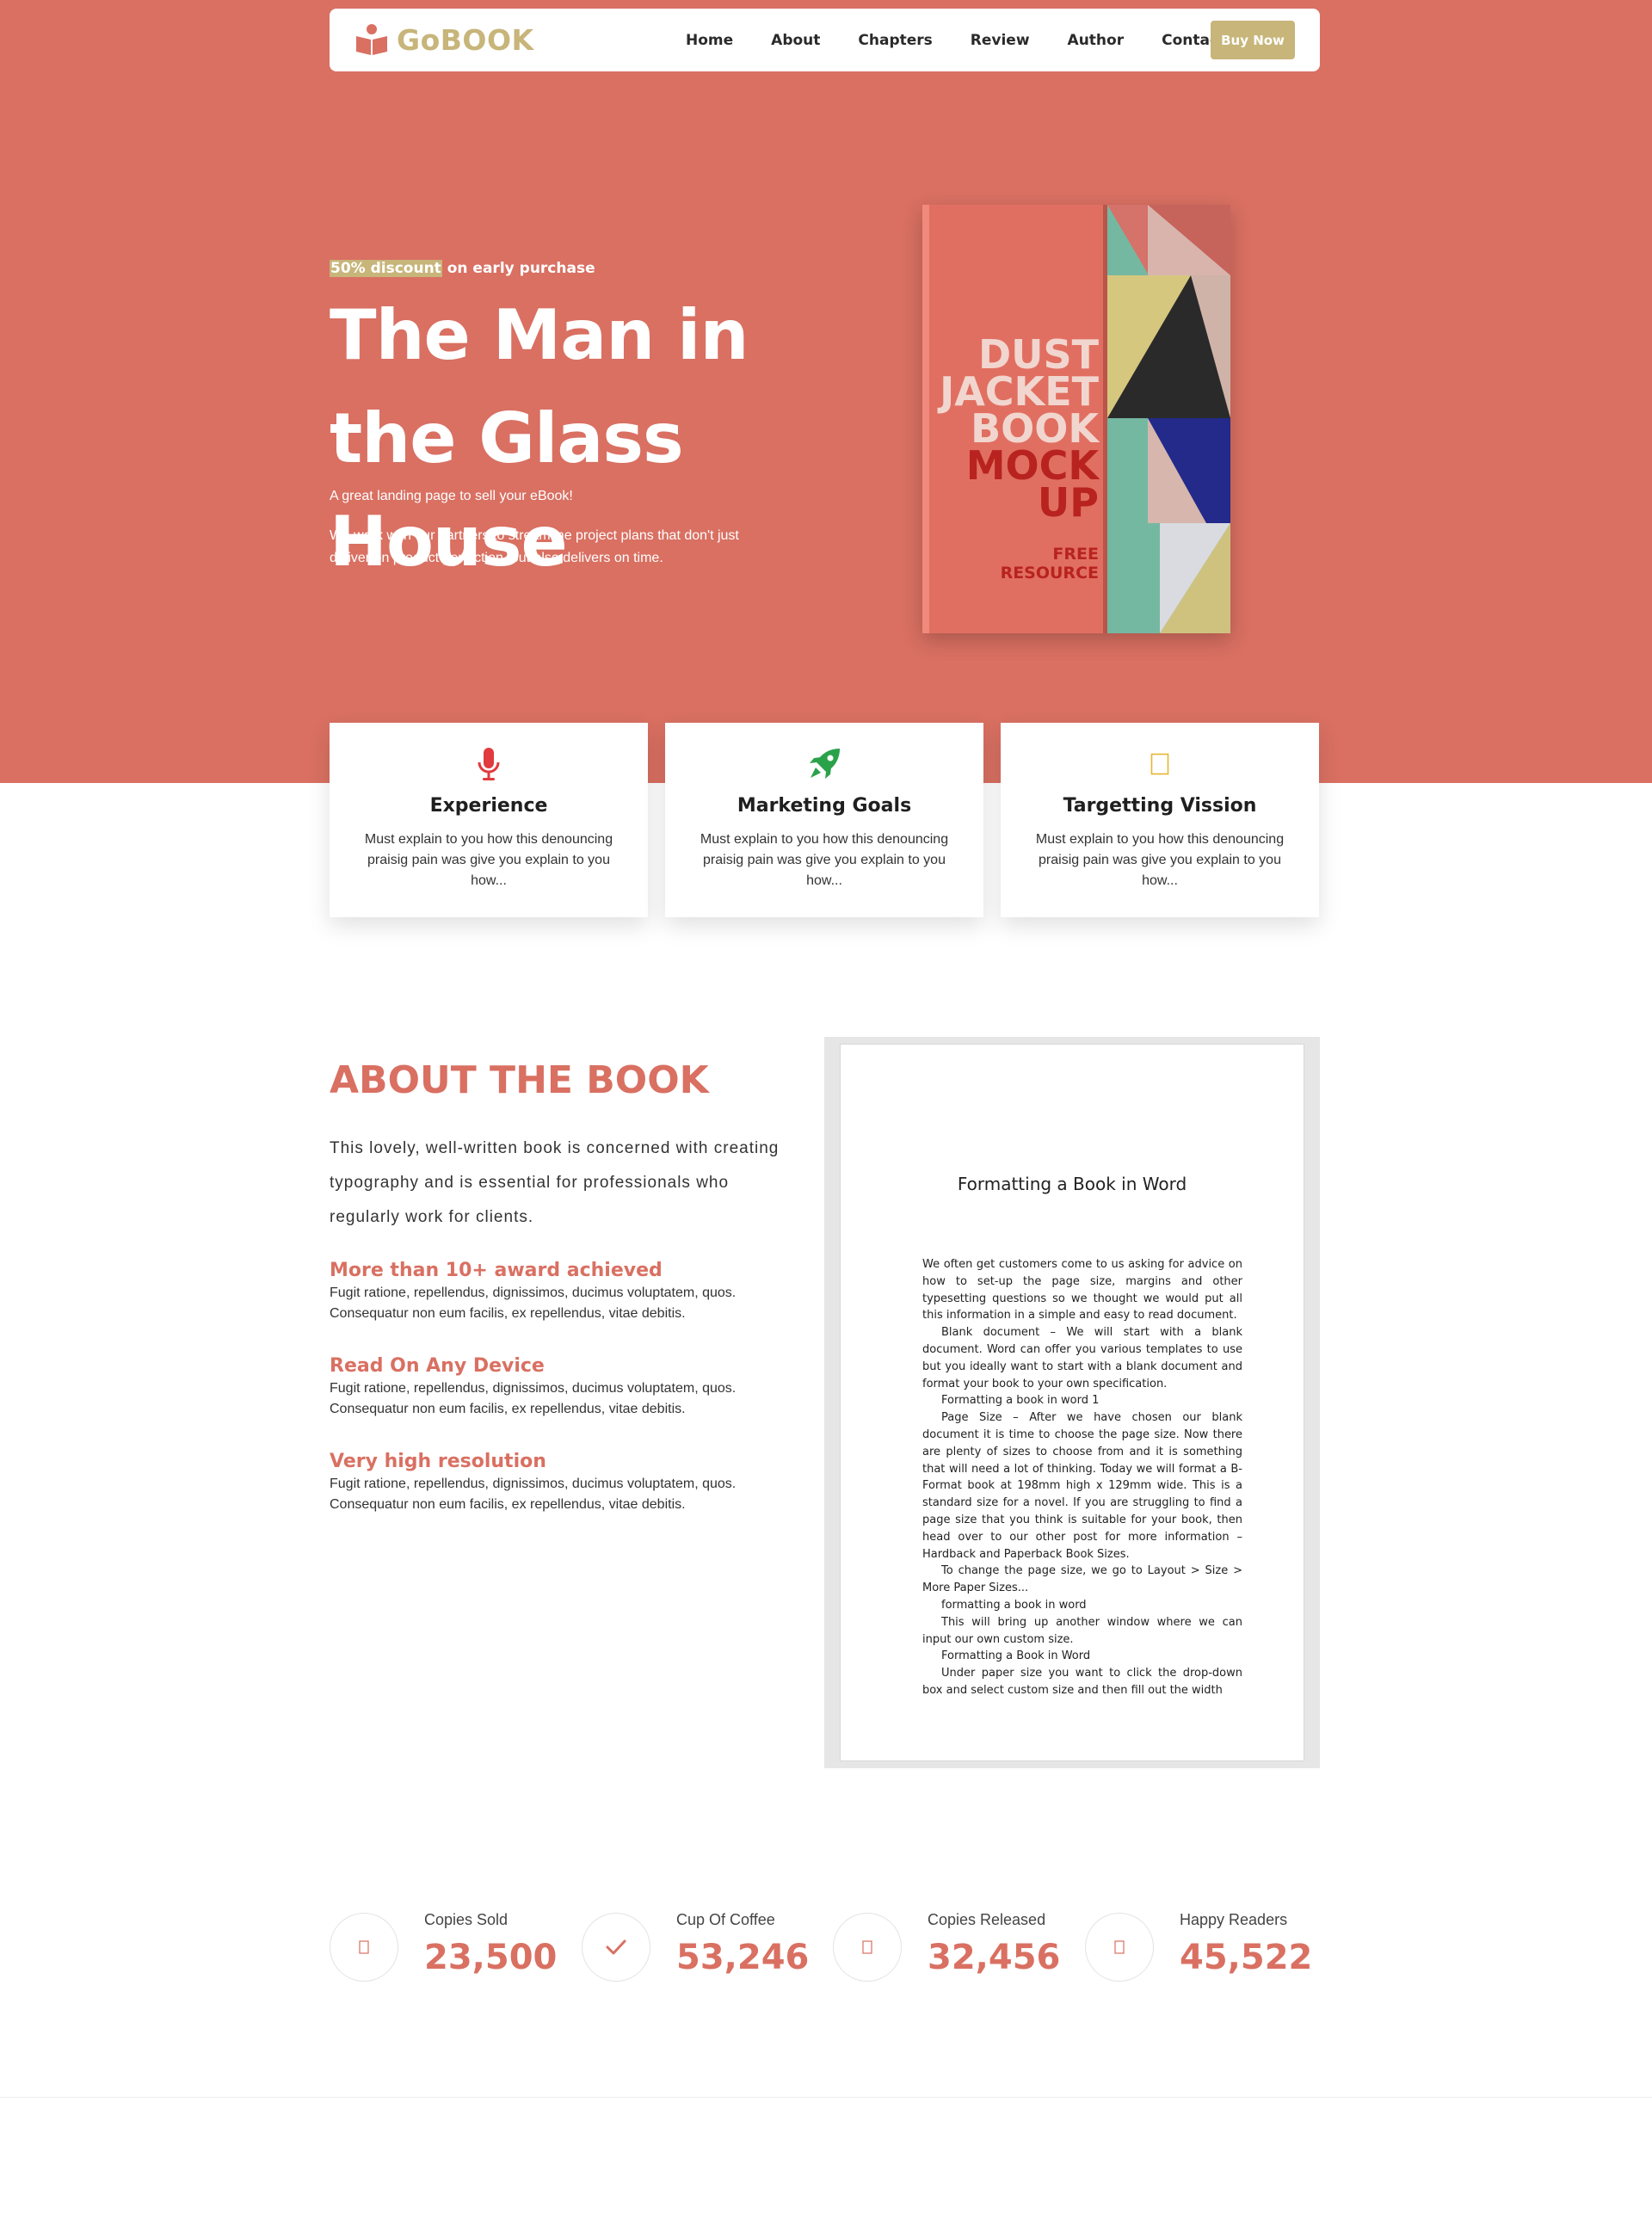 The width and height of the screenshot is (1652, 2232). Describe the element at coordinates (488, 806) in the screenshot. I see `card-title: Experience` at that location.